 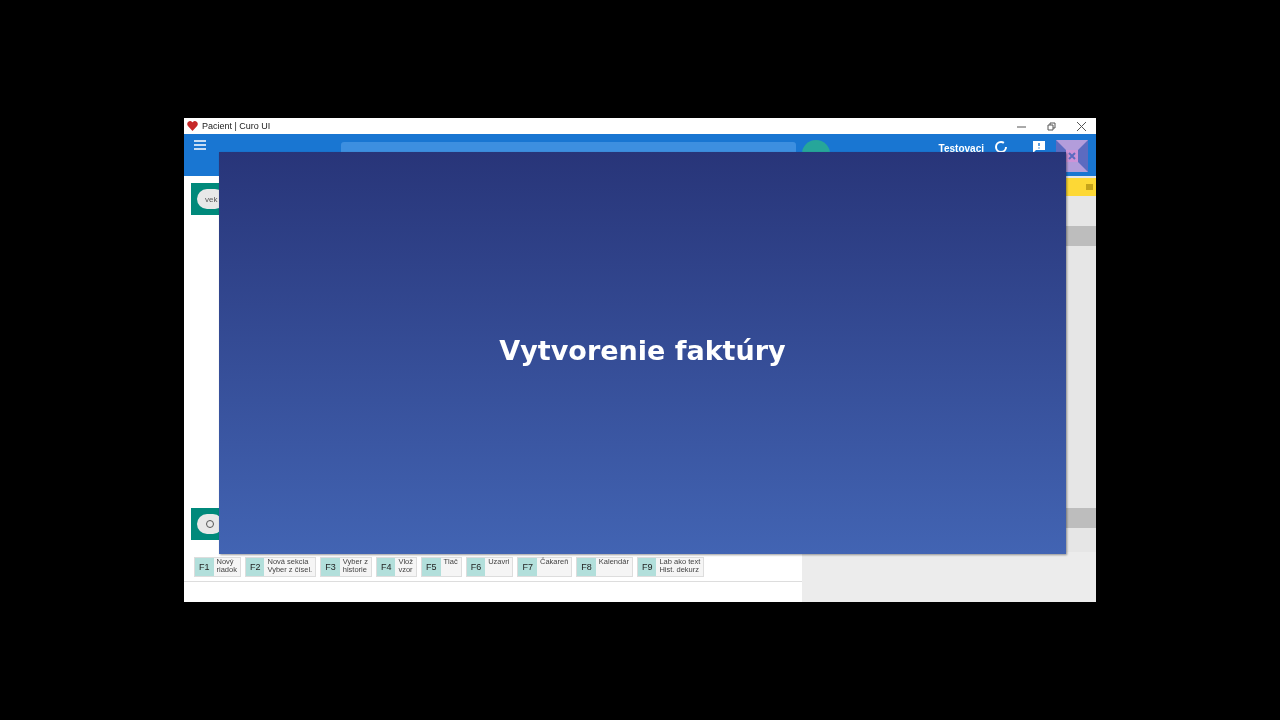 What do you see at coordinates (237, 126) in the screenshot?
I see `window-title: Pacient | Curo UI` at bounding box center [237, 126].